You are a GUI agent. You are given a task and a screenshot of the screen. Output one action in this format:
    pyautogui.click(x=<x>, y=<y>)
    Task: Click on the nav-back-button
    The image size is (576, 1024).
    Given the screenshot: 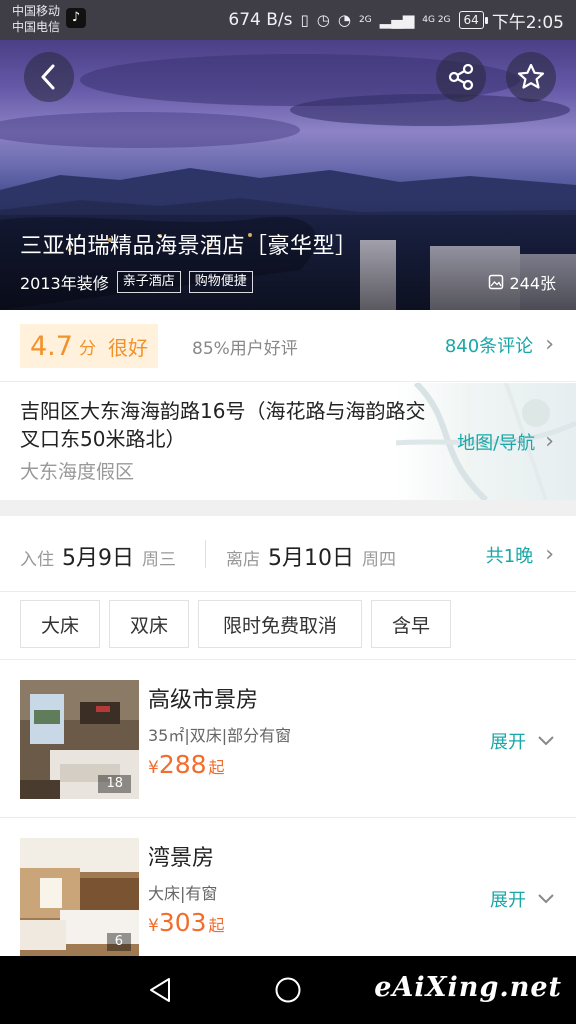 What is the action you would take?
    pyautogui.click(x=160, y=990)
    